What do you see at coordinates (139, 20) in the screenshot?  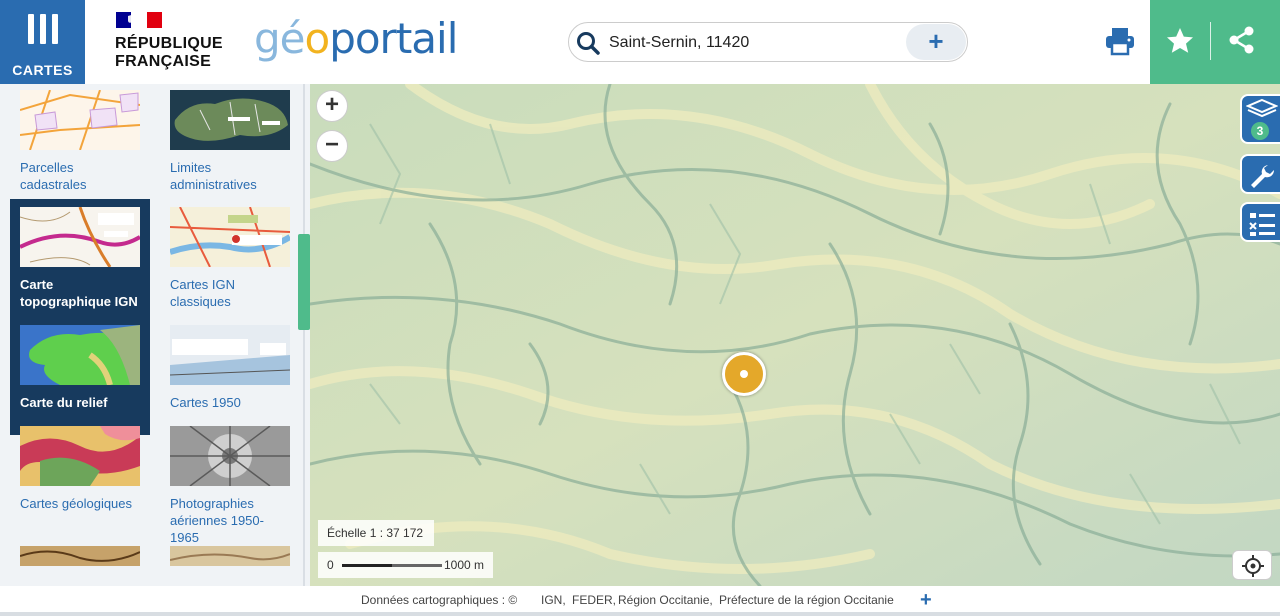 I see `marianne-icon` at bounding box center [139, 20].